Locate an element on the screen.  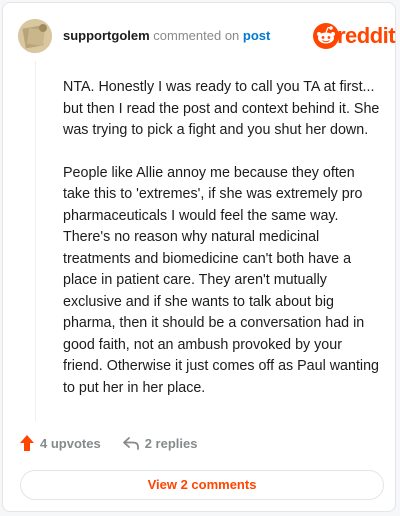
reply-arrow-icon is located at coordinates (130, 443).